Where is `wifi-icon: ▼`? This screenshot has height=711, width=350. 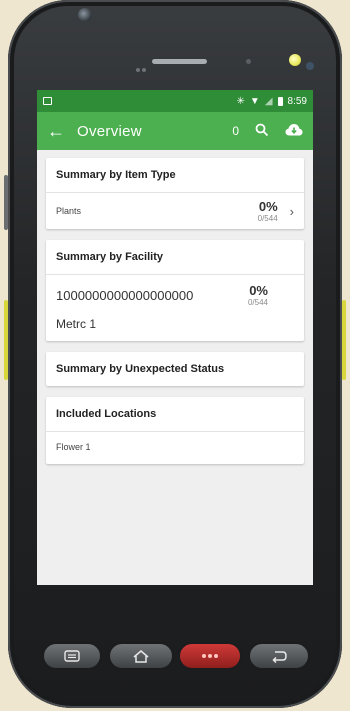 wifi-icon: ▼ is located at coordinates (254, 101).